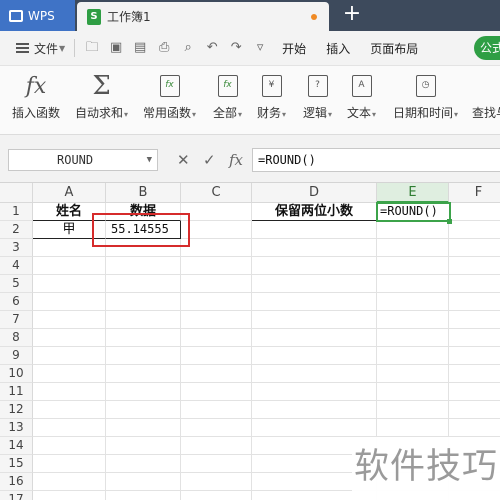 This screenshot has width=500, height=500. What do you see at coordinates (294, 48) in the screenshot?
I see `menu-home: 开始` at bounding box center [294, 48].